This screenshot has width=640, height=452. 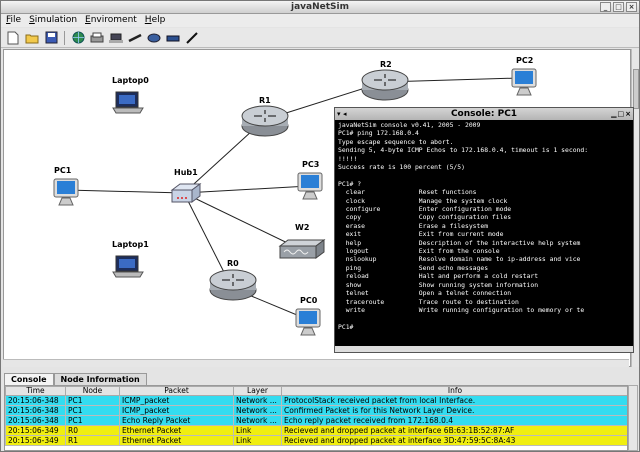 What do you see at coordinates (301, 250) in the screenshot?
I see `w2-icon` at bounding box center [301, 250].